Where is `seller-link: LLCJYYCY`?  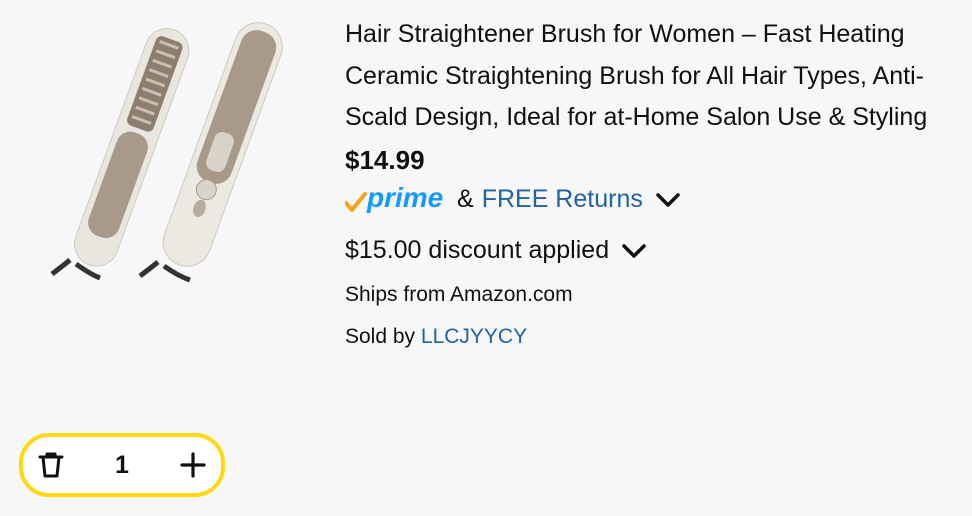 seller-link: LLCJYYCY is located at coordinates (474, 336).